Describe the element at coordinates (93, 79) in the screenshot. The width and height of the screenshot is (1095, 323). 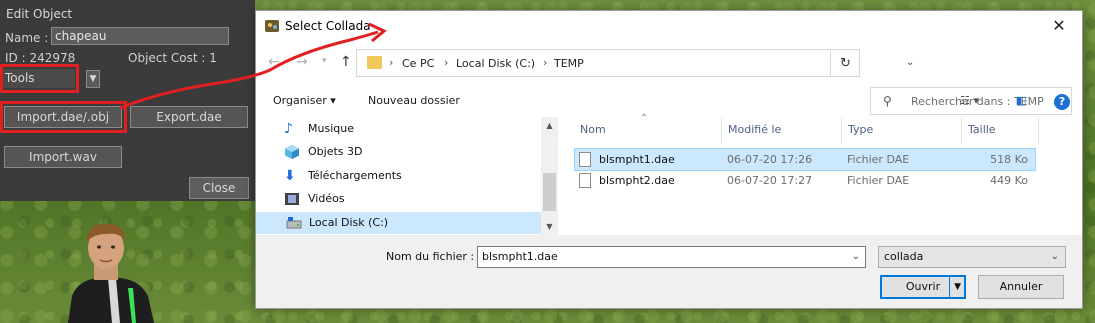
I see `tools-dropdown-button: ▼` at that location.